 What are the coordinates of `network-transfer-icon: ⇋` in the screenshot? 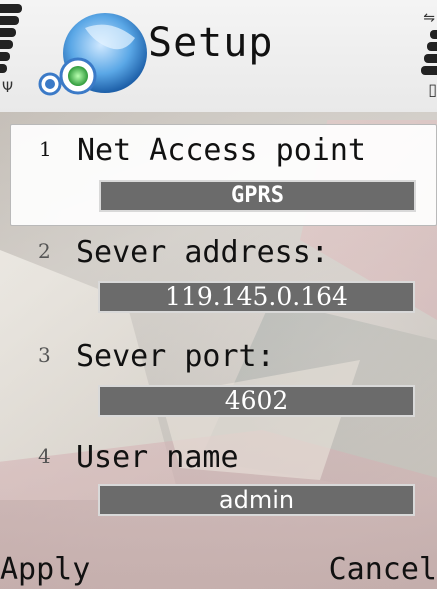 It's located at (429, 18).